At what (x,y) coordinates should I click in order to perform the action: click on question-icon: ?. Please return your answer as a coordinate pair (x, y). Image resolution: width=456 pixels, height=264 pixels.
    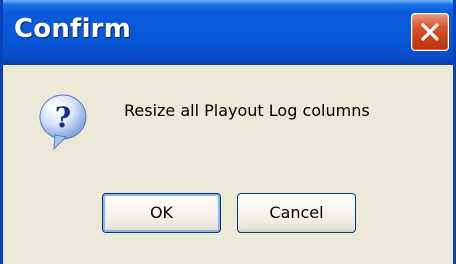
    Looking at the image, I should click on (63, 122).